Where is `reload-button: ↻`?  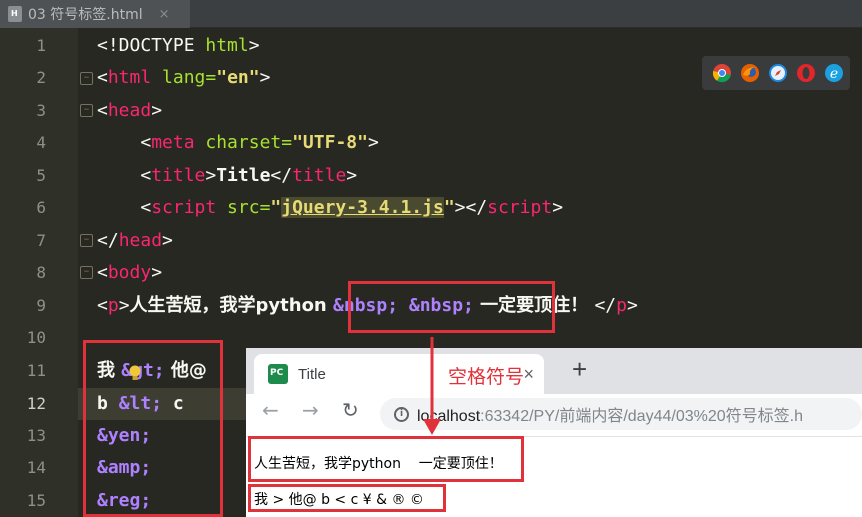
reload-button: ↻ is located at coordinates (350, 410).